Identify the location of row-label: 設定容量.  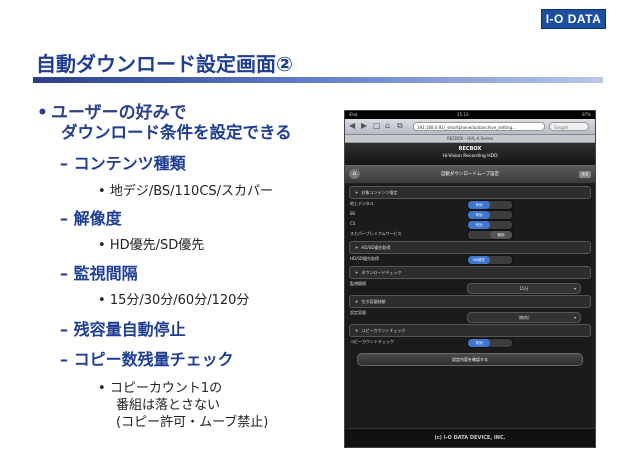
(358, 312).